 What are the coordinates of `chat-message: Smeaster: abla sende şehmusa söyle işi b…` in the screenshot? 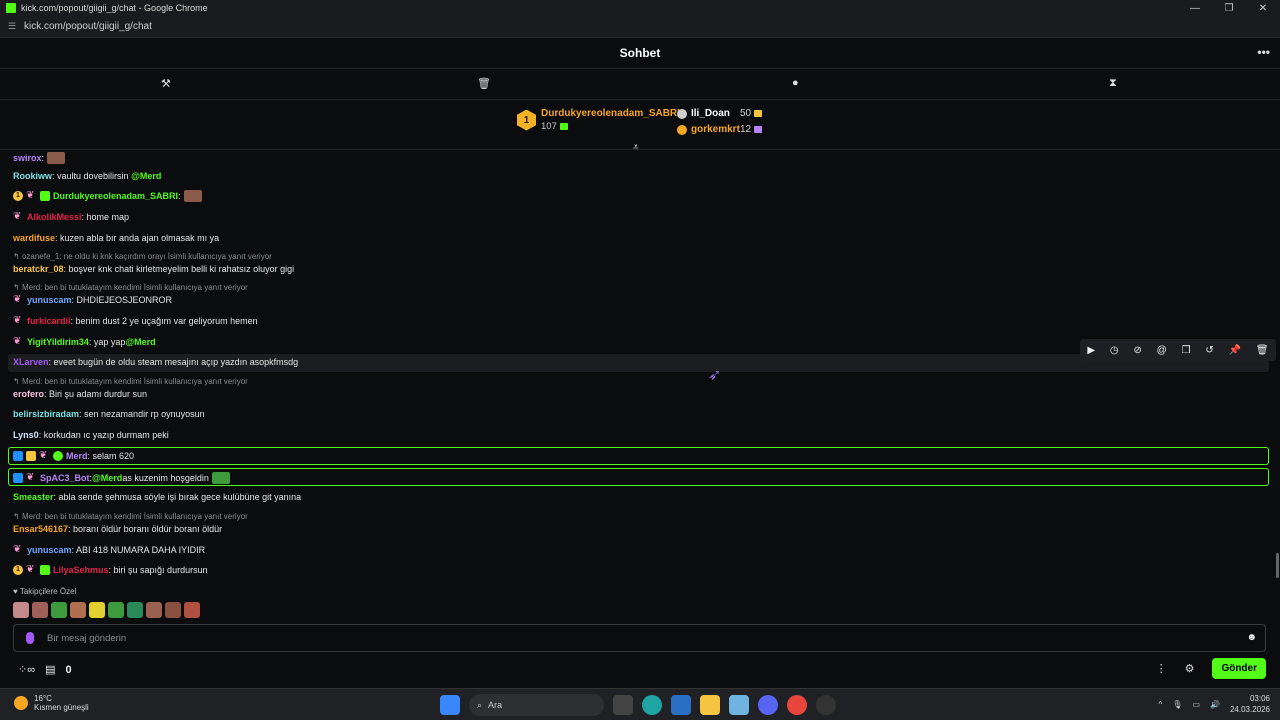 It's located at (157, 497).